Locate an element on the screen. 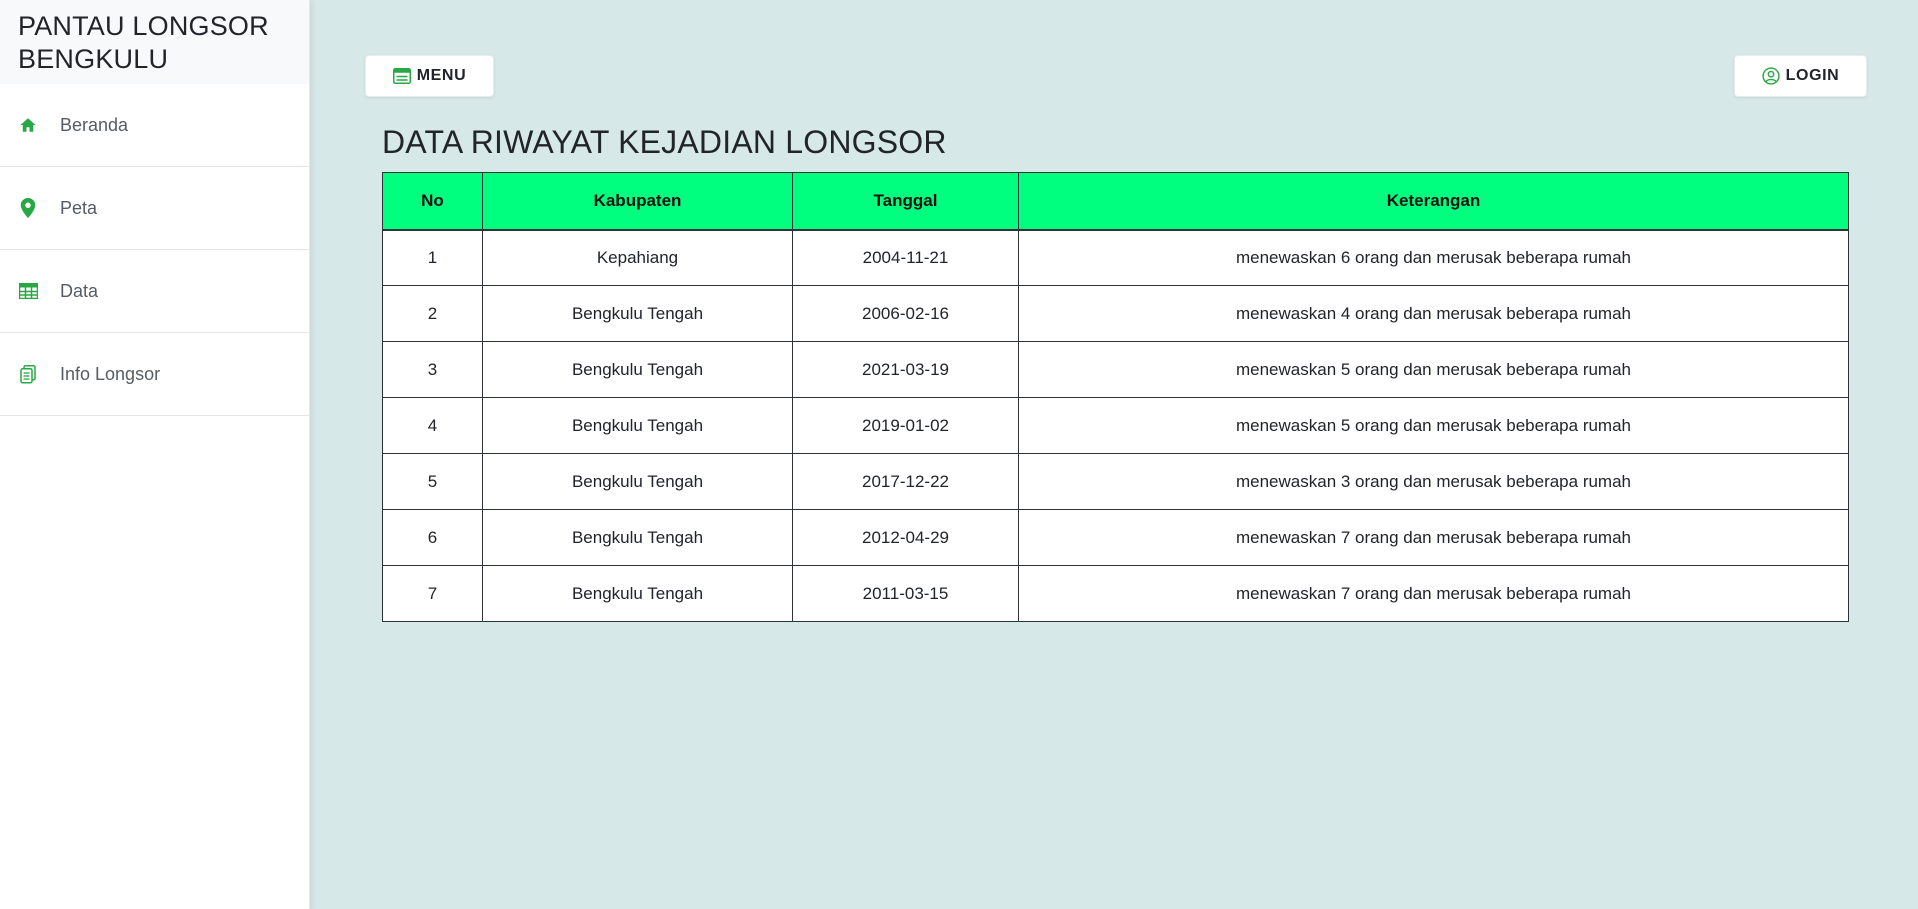 The width and height of the screenshot is (1918, 909). sidebar-item-label: Peta is located at coordinates (79, 207).